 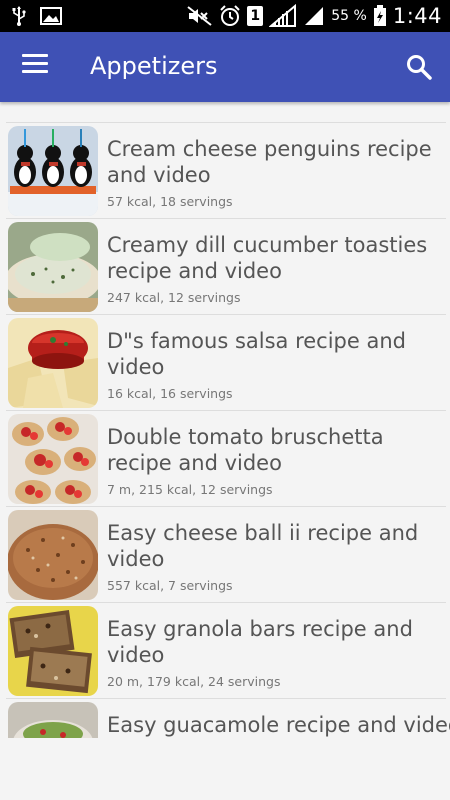 I want to click on list-item: Easy guacamole recipe and video, so click(x=228, y=718).